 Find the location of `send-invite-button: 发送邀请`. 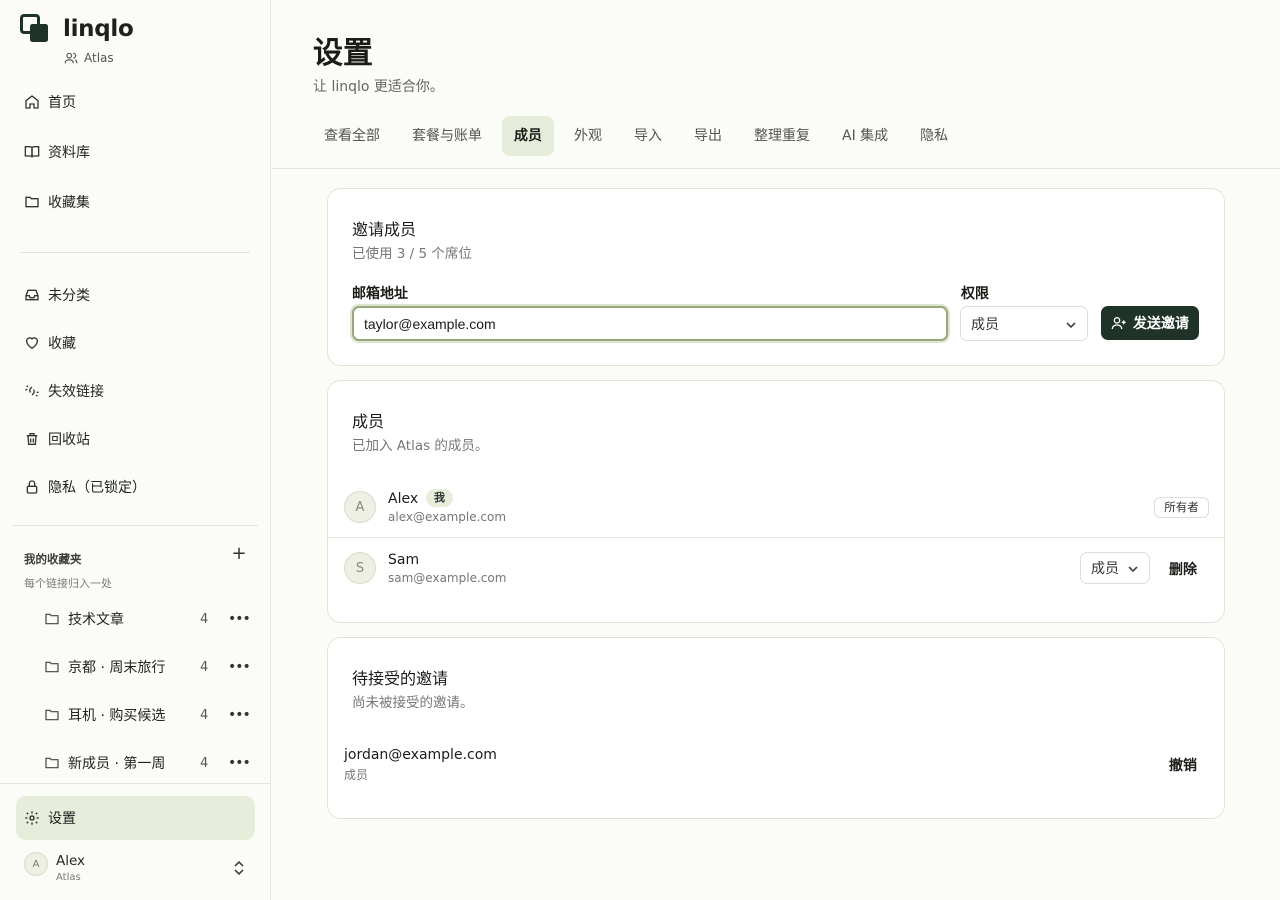

send-invite-button: 发送邀请 is located at coordinates (1150, 323).